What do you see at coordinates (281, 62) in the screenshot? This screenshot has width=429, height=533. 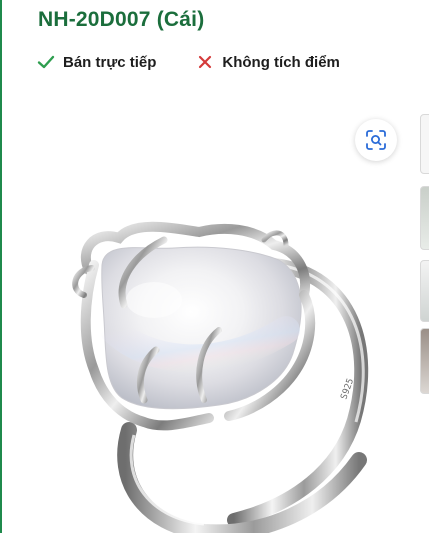 I see `badge-no-points-label: Không tích điểm` at bounding box center [281, 62].